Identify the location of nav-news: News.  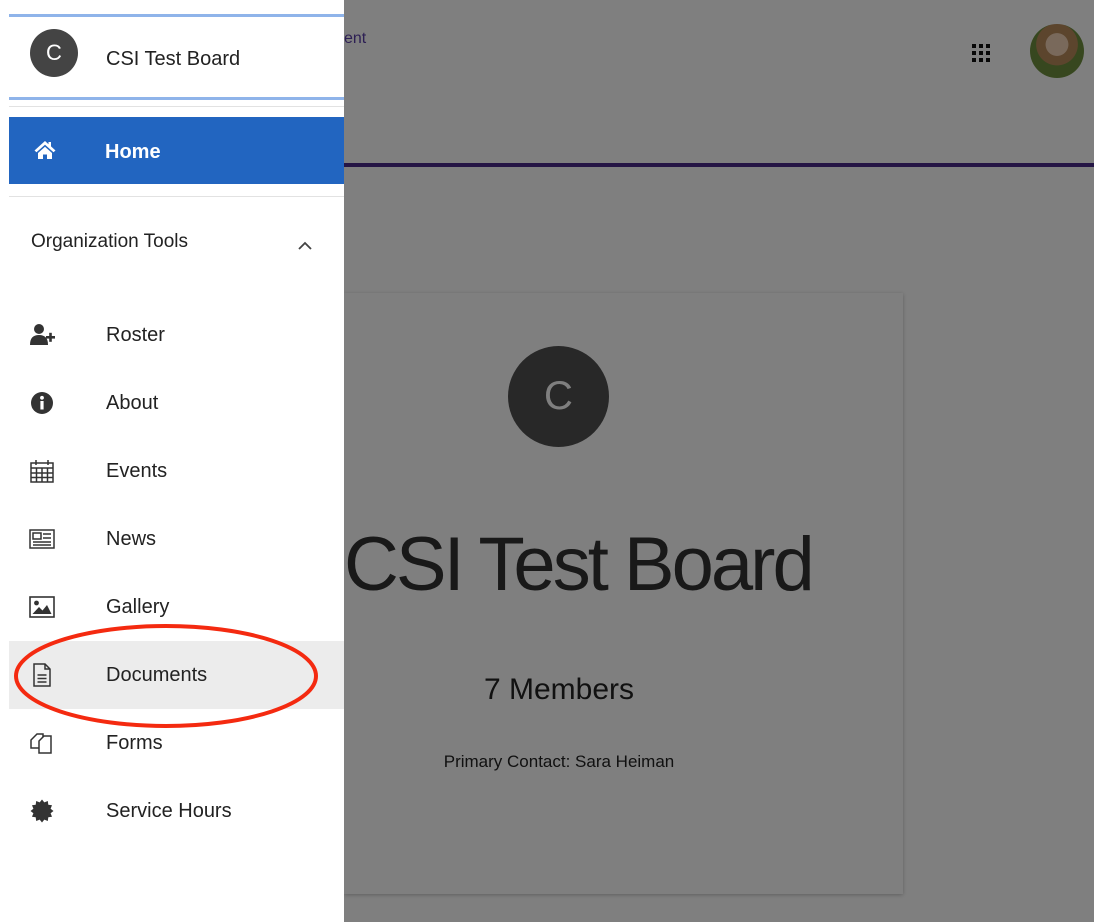
(176, 539).